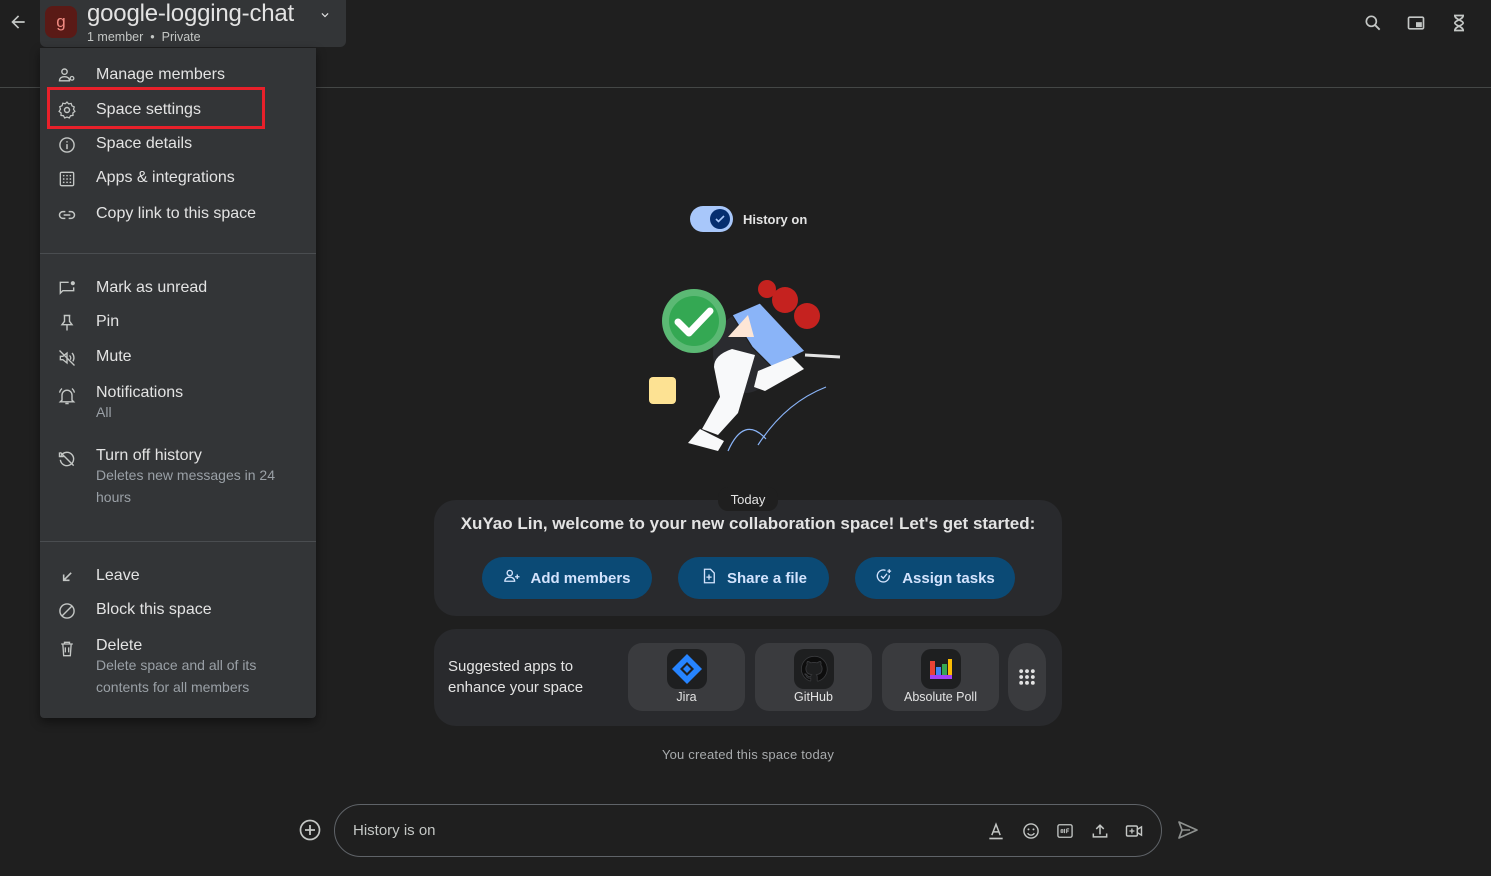  Describe the element at coordinates (190, 14) in the screenshot. I see `space-title: google-logging-chat` at that location.